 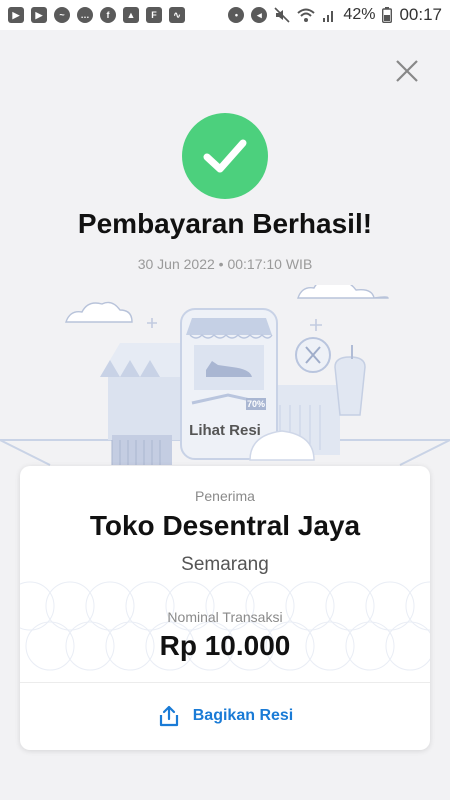 What do you see at coordinates (225, 15) in the screenshot?
I see `status-bar: ▶ ▶ ~ … f ▲ F ∿ • ◂ 42% 00:17` at bounding box center [225, 15].